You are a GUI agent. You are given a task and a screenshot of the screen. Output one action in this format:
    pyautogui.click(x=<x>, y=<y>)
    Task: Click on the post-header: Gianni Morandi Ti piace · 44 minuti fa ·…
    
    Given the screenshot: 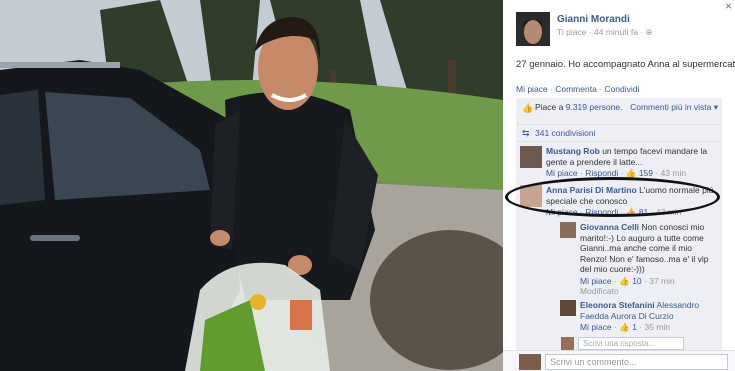 What is the action you would take?
    pyautogui.click(x=621, y=30)
    